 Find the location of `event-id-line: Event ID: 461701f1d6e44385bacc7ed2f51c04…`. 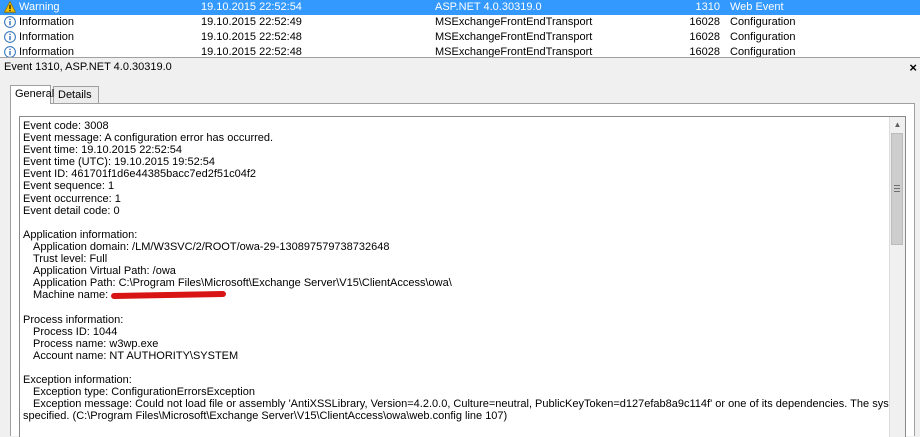

event-id-line: Event ID: 461701f1d6e44385bacc7ed2f51c04… is located at coordinates (140, 174).